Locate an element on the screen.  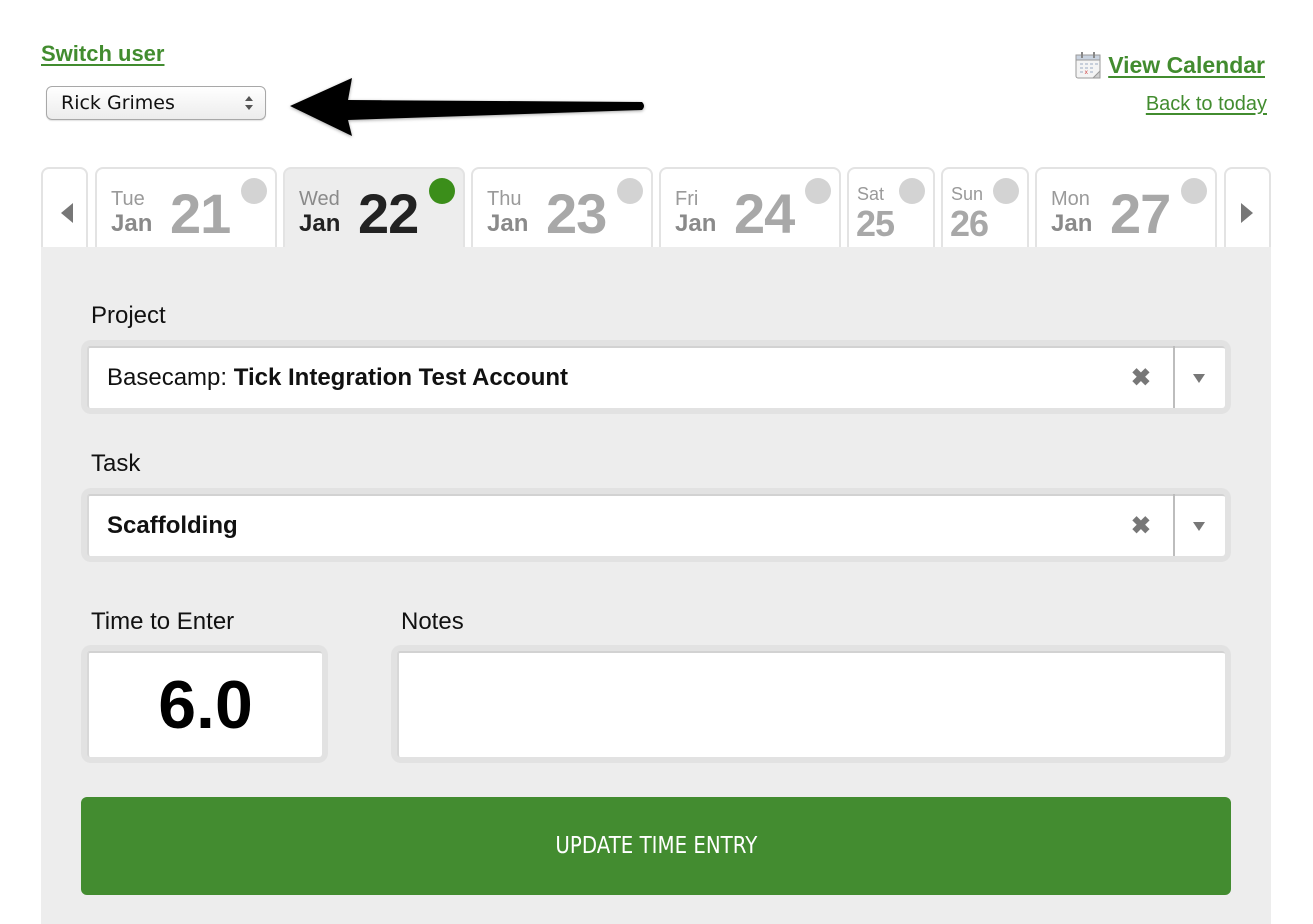
task-select-value: Scaffolding is located at coordinates (172, 526).